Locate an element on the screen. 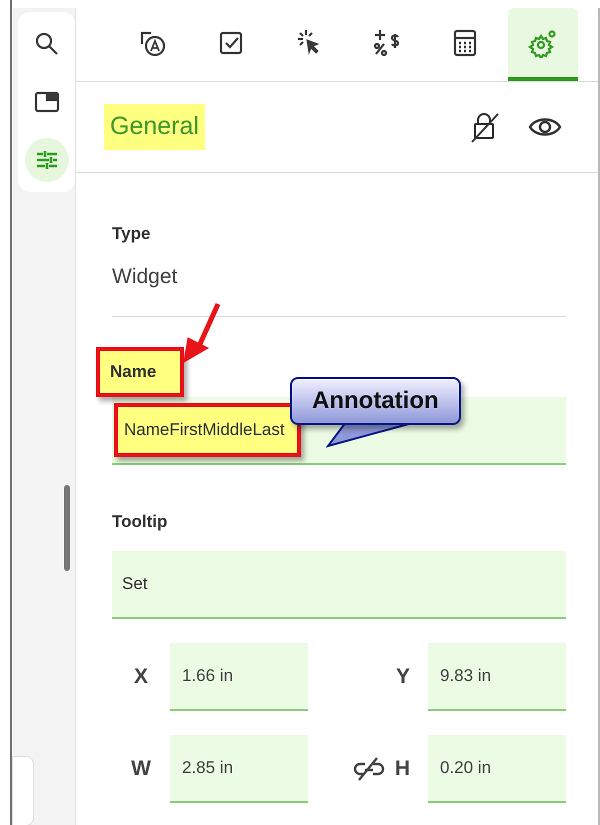  field-value: NameFirstMiddleLast is located at coordinates (207, 430).